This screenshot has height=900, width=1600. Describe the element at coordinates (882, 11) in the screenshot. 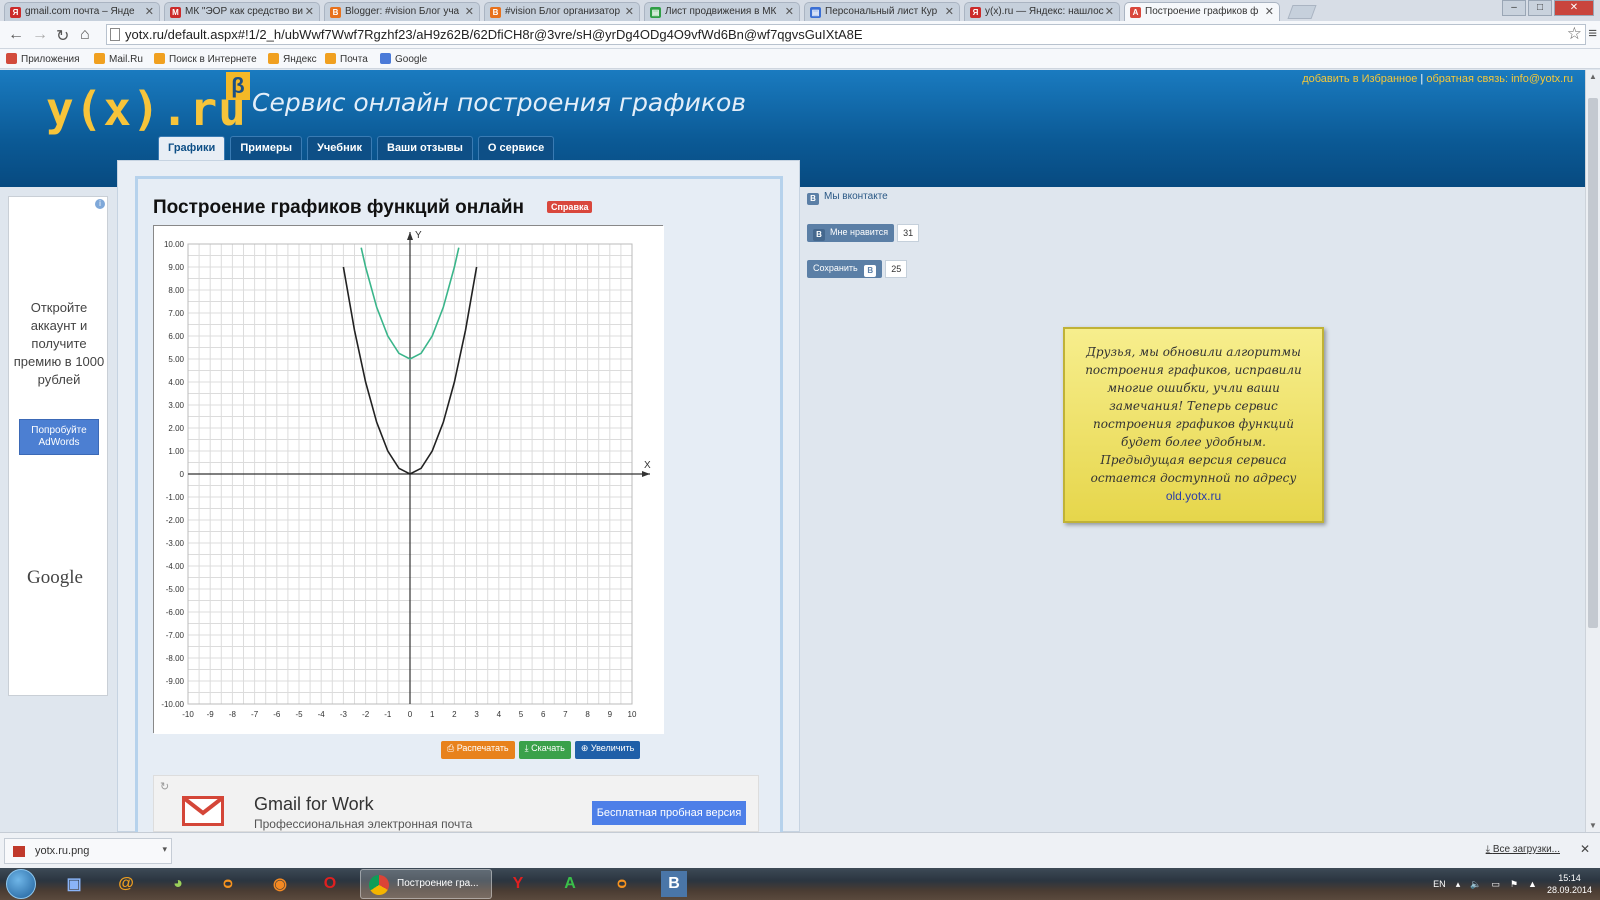

I see `browser-tab: ▤ Персональный лист Кур ✕` at that location.